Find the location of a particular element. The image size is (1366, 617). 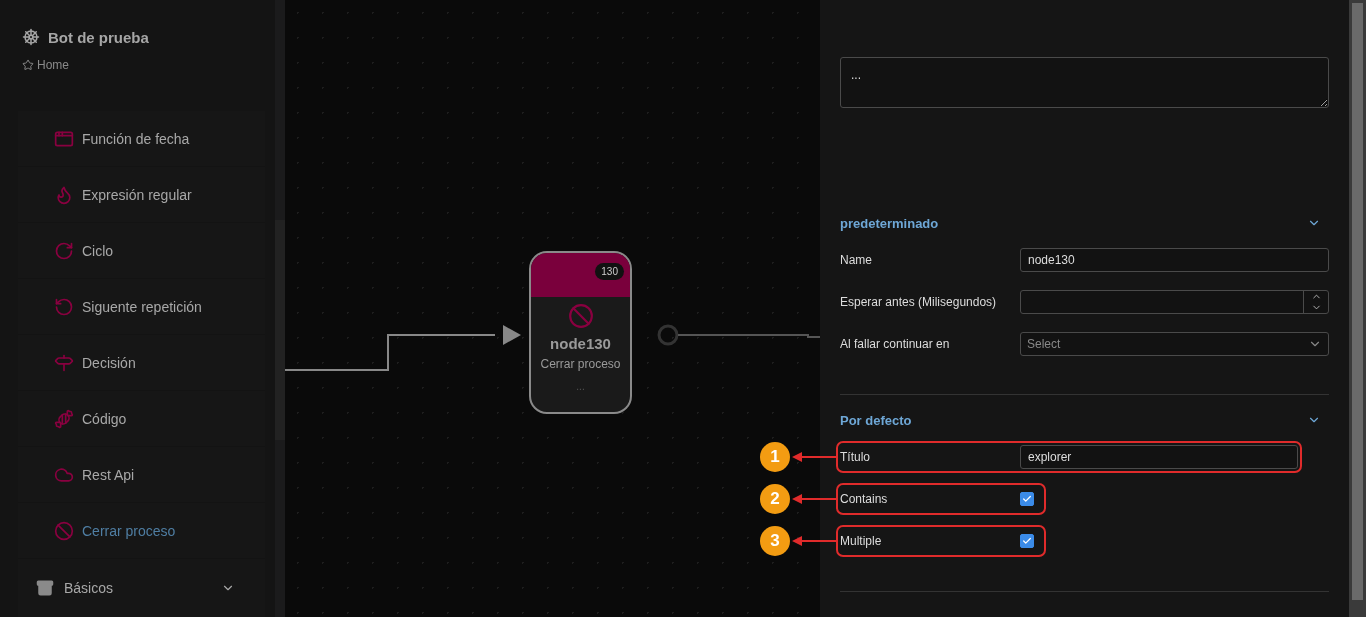

home-link: Home is located at coordinates (137, 65).